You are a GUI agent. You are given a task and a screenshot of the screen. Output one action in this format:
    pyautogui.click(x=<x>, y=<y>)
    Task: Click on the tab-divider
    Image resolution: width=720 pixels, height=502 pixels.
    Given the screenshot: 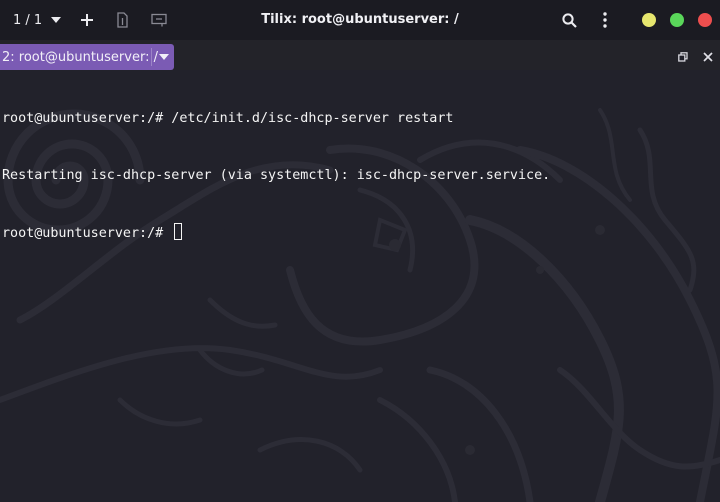 What is the action you would take?
    pyautogui.click(x=151, y=57)
    